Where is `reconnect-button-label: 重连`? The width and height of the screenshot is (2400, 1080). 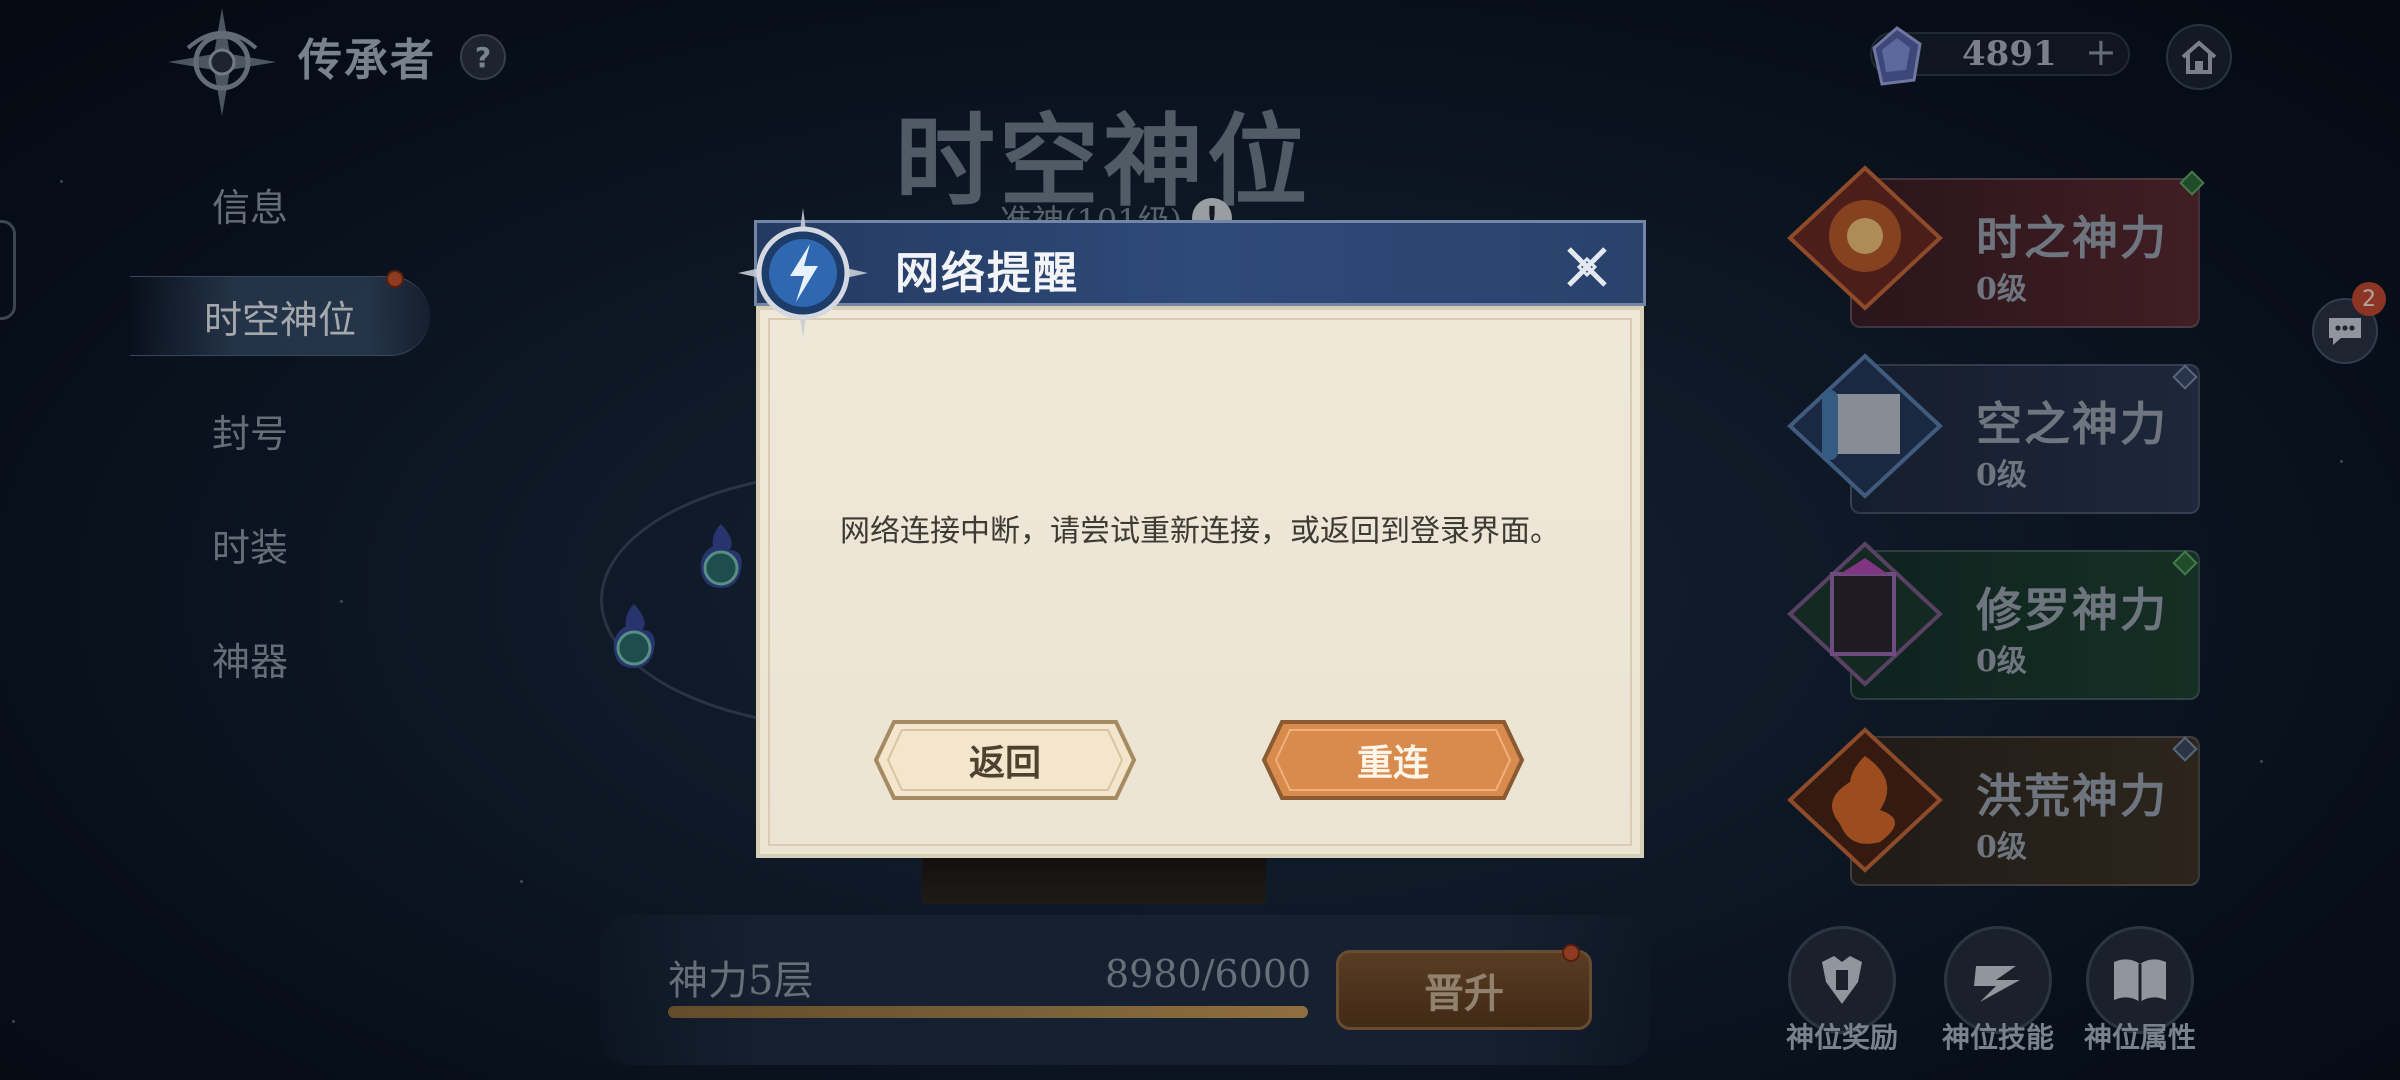
reconnect-button-label: 重连 is located at coordinates (1392, 763).